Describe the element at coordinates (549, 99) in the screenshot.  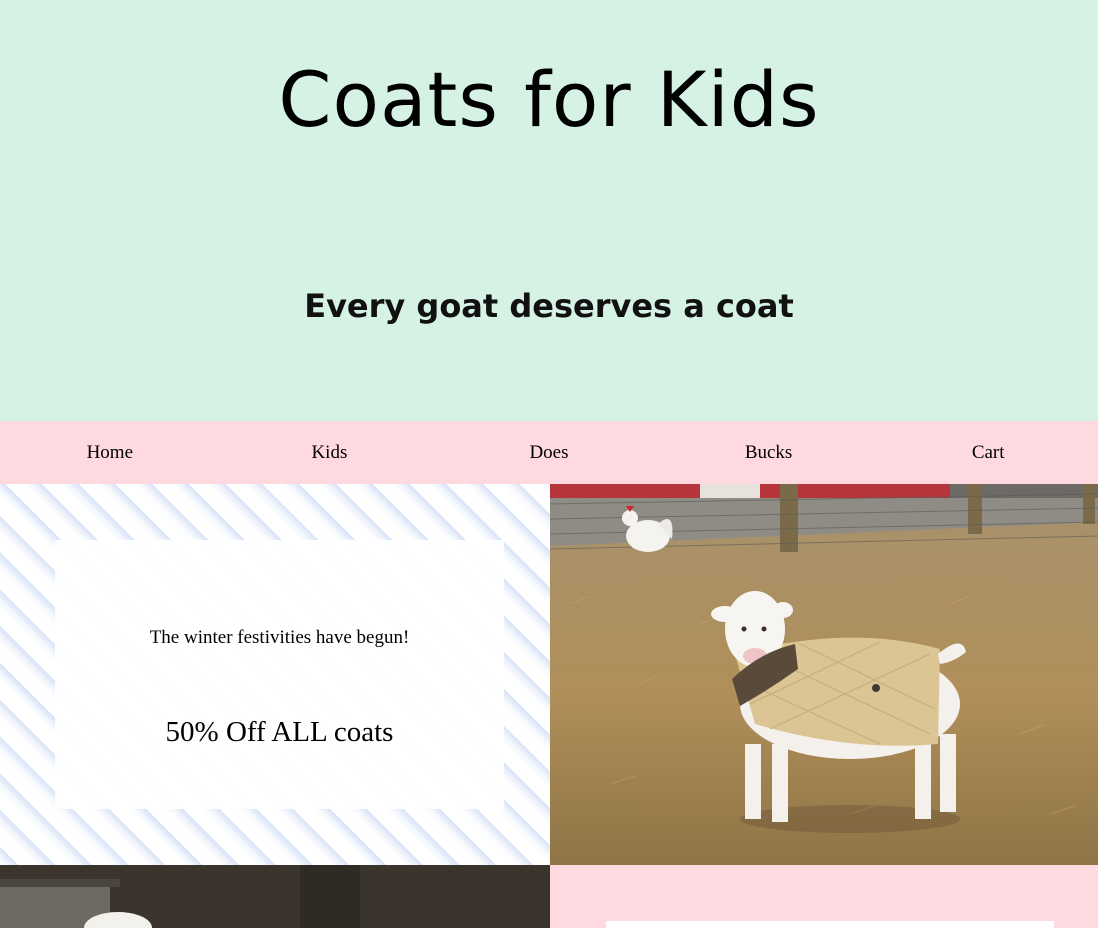
I see `site-title: Coats for Kids` at that location.